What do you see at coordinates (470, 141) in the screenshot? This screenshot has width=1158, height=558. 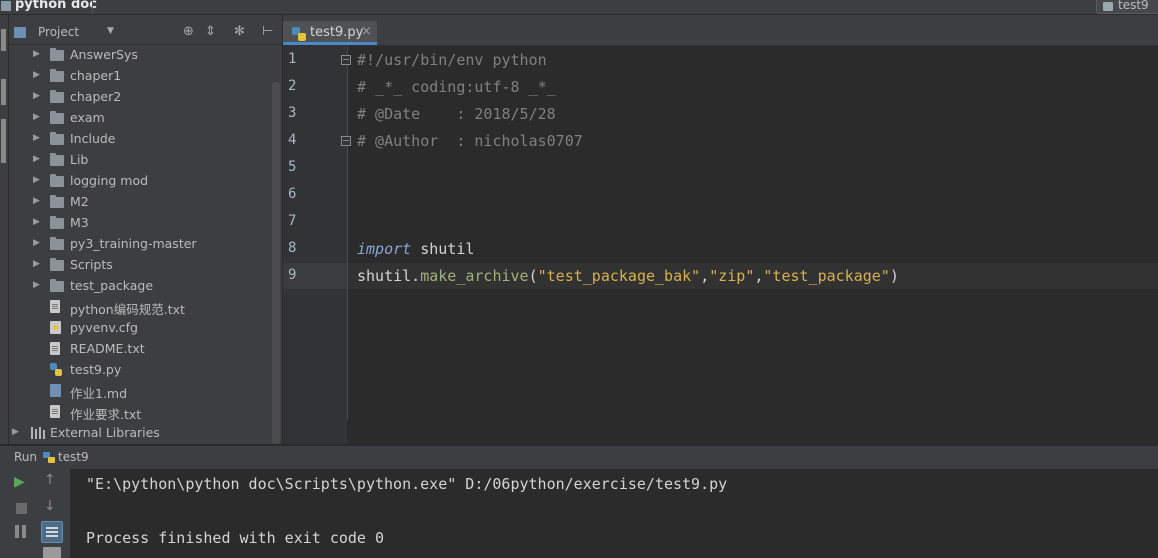 I see `code-line-4: # @Author : nicholas0707` at bounding box center [470, 141].